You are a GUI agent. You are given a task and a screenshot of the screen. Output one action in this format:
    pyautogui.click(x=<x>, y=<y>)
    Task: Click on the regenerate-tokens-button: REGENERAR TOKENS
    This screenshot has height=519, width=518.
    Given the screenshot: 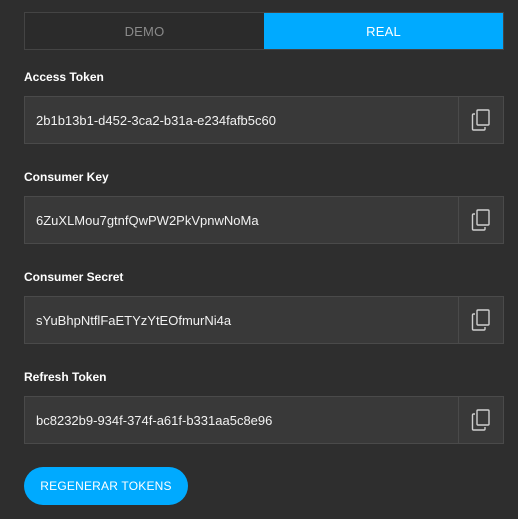 What is the action you would take?
    pyautogui.click(x=106, y=486)
    